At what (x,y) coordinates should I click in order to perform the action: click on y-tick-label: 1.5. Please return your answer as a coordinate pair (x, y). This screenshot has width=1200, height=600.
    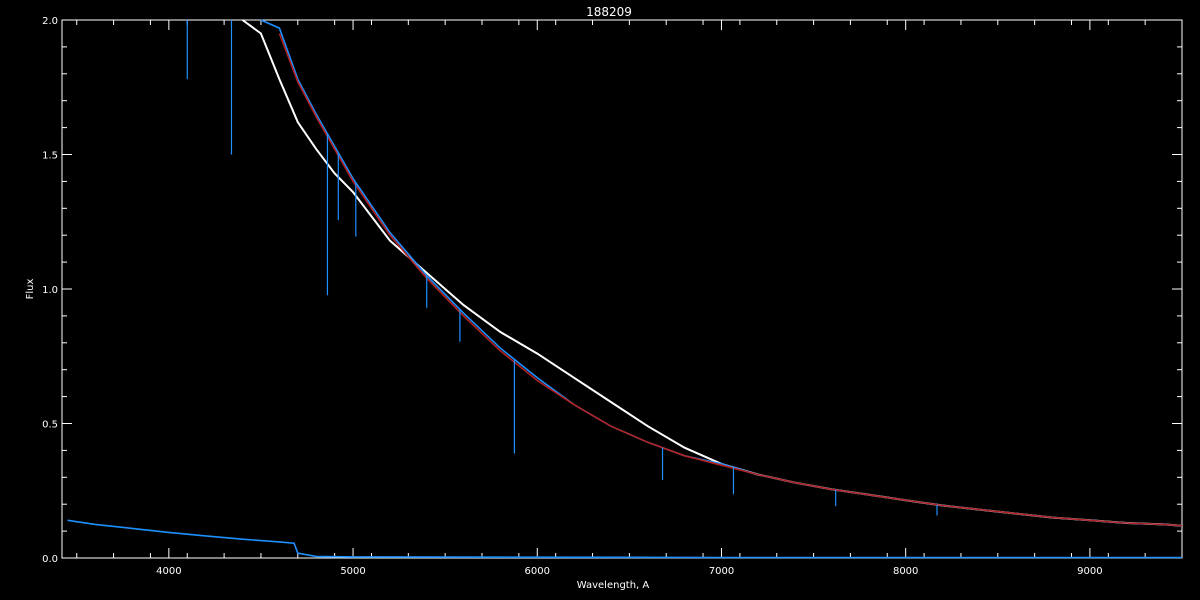
    Looking at the image, I should click on (50, 156).